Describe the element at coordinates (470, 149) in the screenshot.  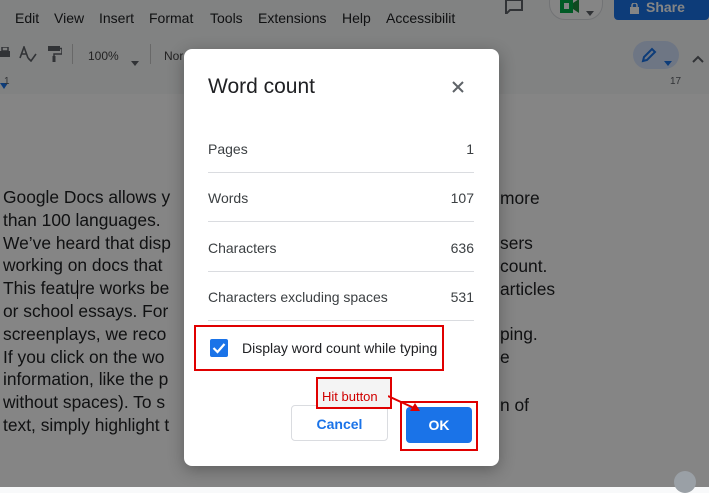
I see `stat-value: 1` at that location.